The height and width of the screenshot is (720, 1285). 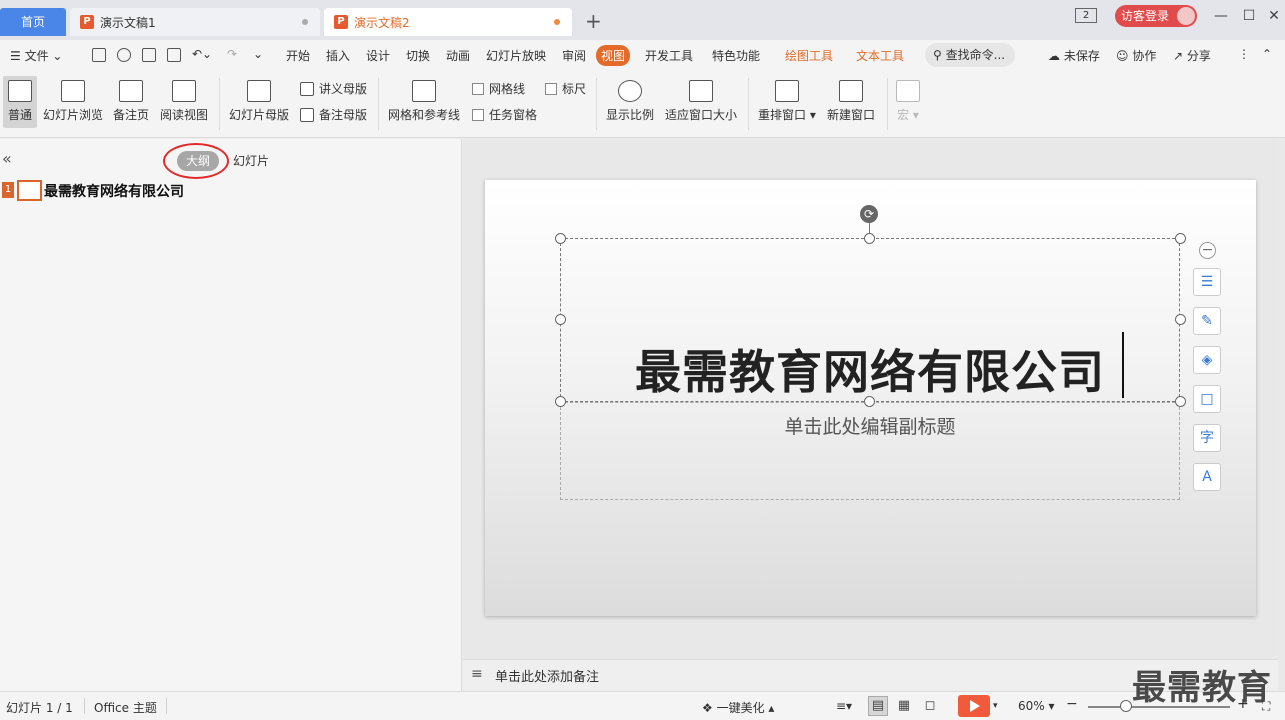 I want to click on fill-icon: ◈, so click(x=1207, y=360).